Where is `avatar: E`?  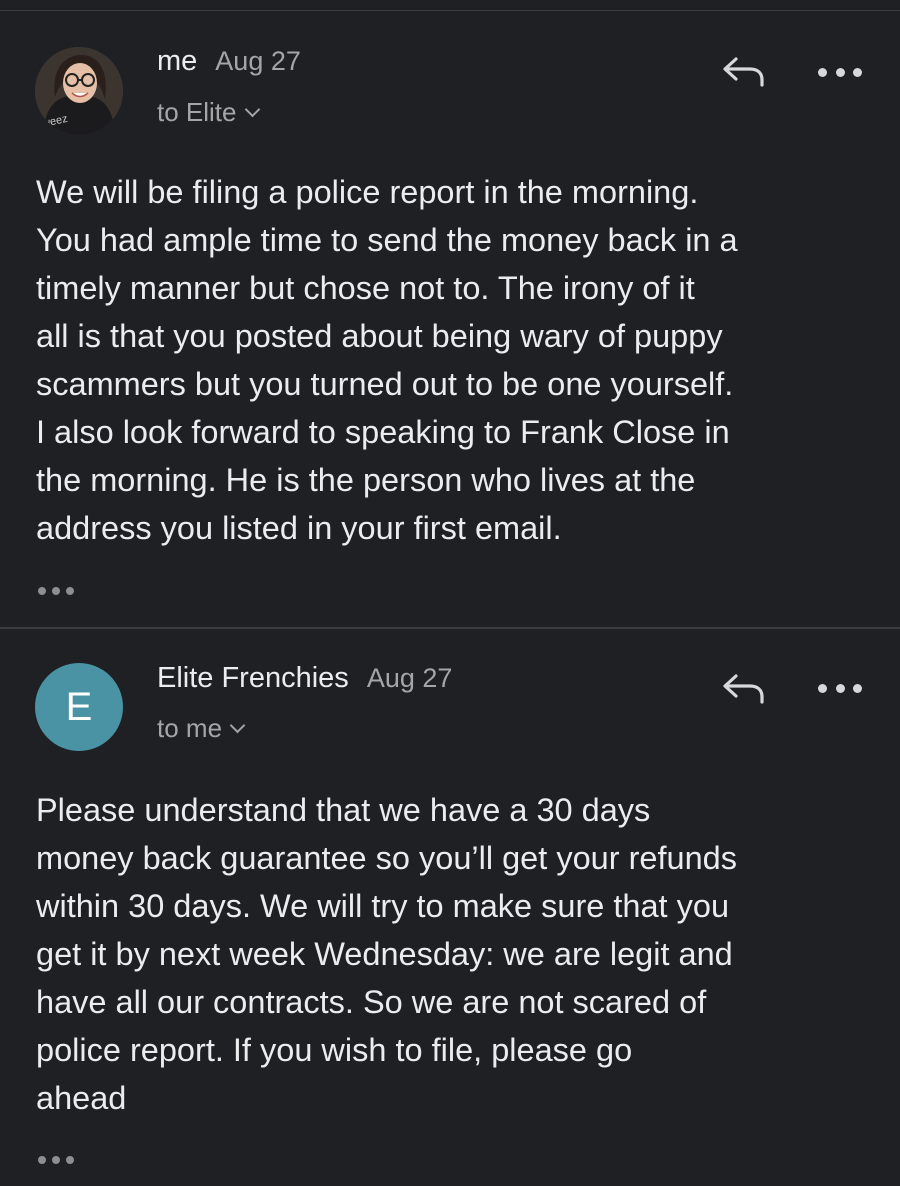 avatar: E is located at coordinates (79, 707).